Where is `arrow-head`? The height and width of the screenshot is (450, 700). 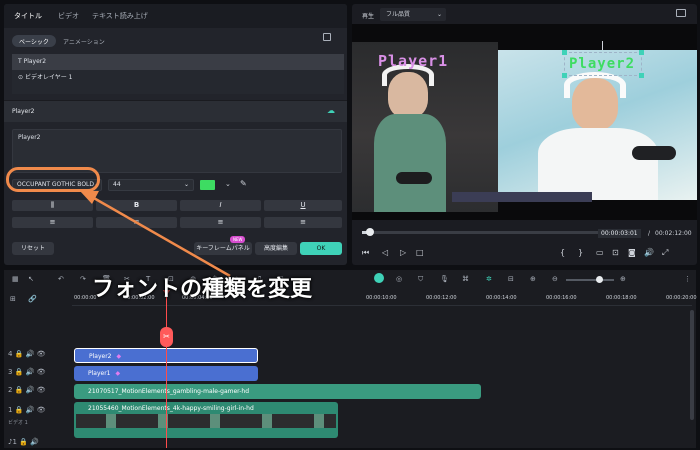 arrow-head is located at coordinates (89, 197).